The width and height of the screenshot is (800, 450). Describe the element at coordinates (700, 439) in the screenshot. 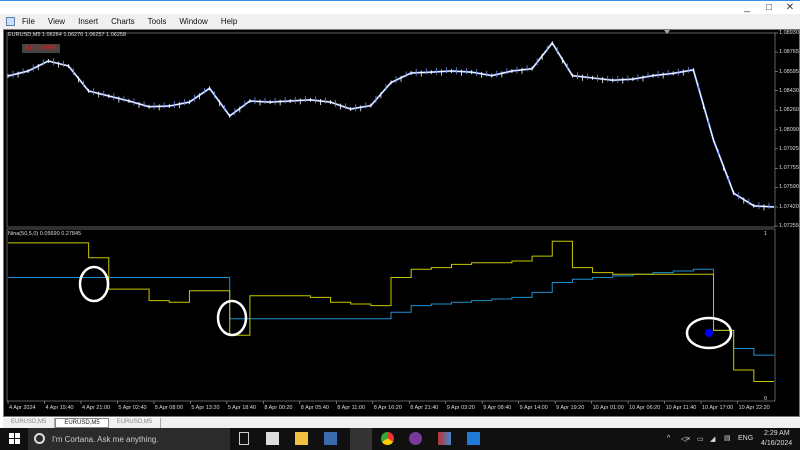

I see `battery-icon: ▭` at that location.